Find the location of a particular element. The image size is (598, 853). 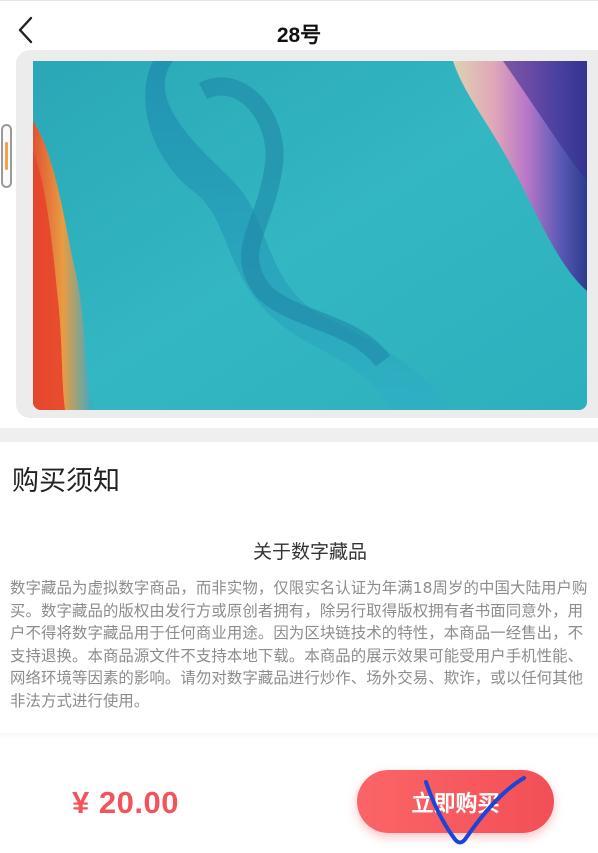

notice-heading: 购买须知 is located at coordinates (66, 481).